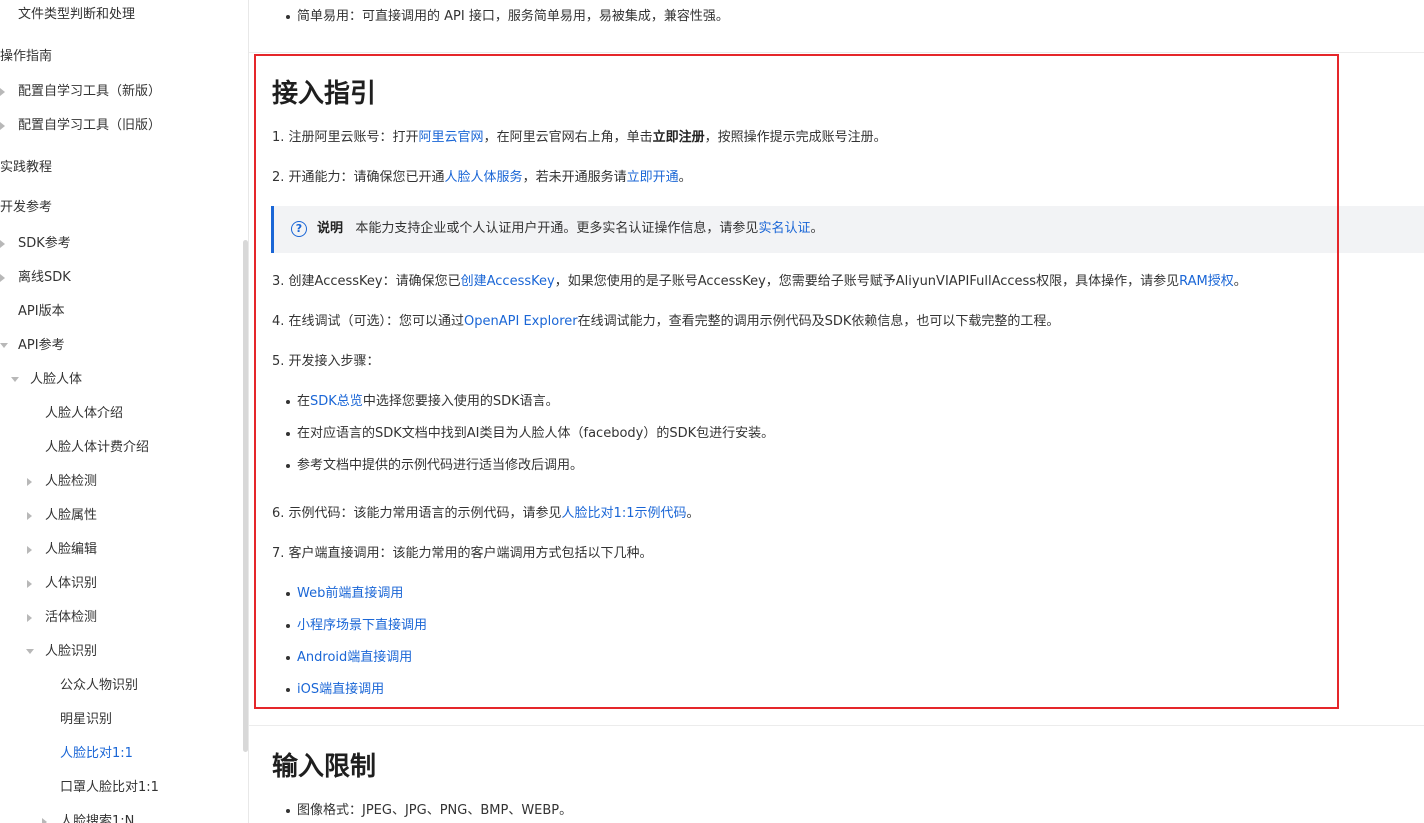  What do you see at coordinates (624, 513) in the screenshot?
I see `link-sample-code: 人脸比对1:1示例代码` at bounding box center [624, 513].